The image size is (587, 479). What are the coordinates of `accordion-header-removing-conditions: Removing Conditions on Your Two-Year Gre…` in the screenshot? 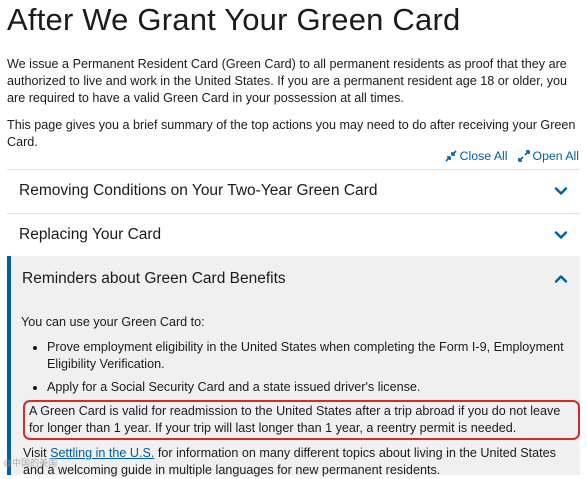 It's located at (293, 190).